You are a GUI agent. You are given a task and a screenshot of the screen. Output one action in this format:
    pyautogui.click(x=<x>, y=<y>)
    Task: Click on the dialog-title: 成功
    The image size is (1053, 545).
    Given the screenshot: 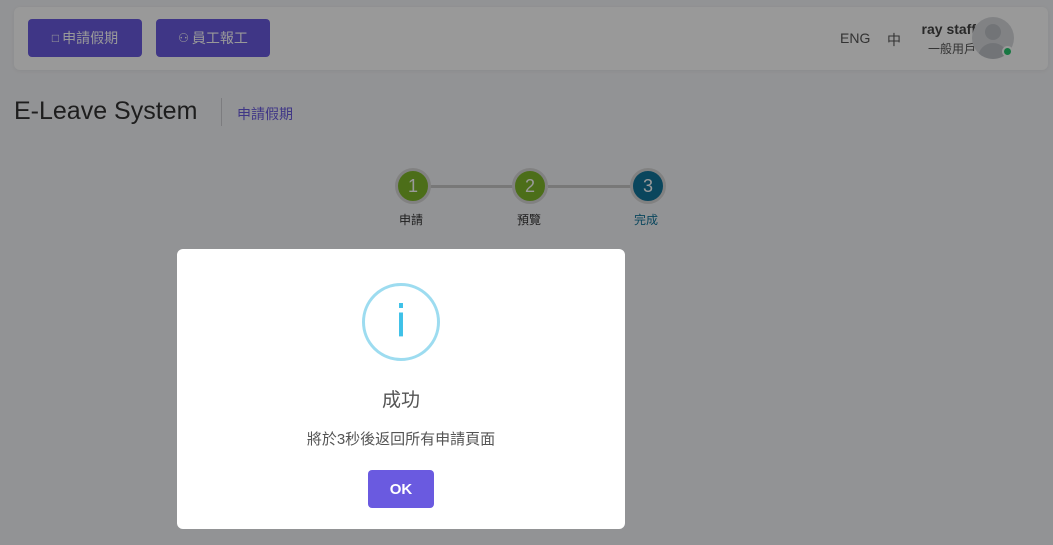 What is the action you would take?
    pyautogui.click(x=400, y=400)
    